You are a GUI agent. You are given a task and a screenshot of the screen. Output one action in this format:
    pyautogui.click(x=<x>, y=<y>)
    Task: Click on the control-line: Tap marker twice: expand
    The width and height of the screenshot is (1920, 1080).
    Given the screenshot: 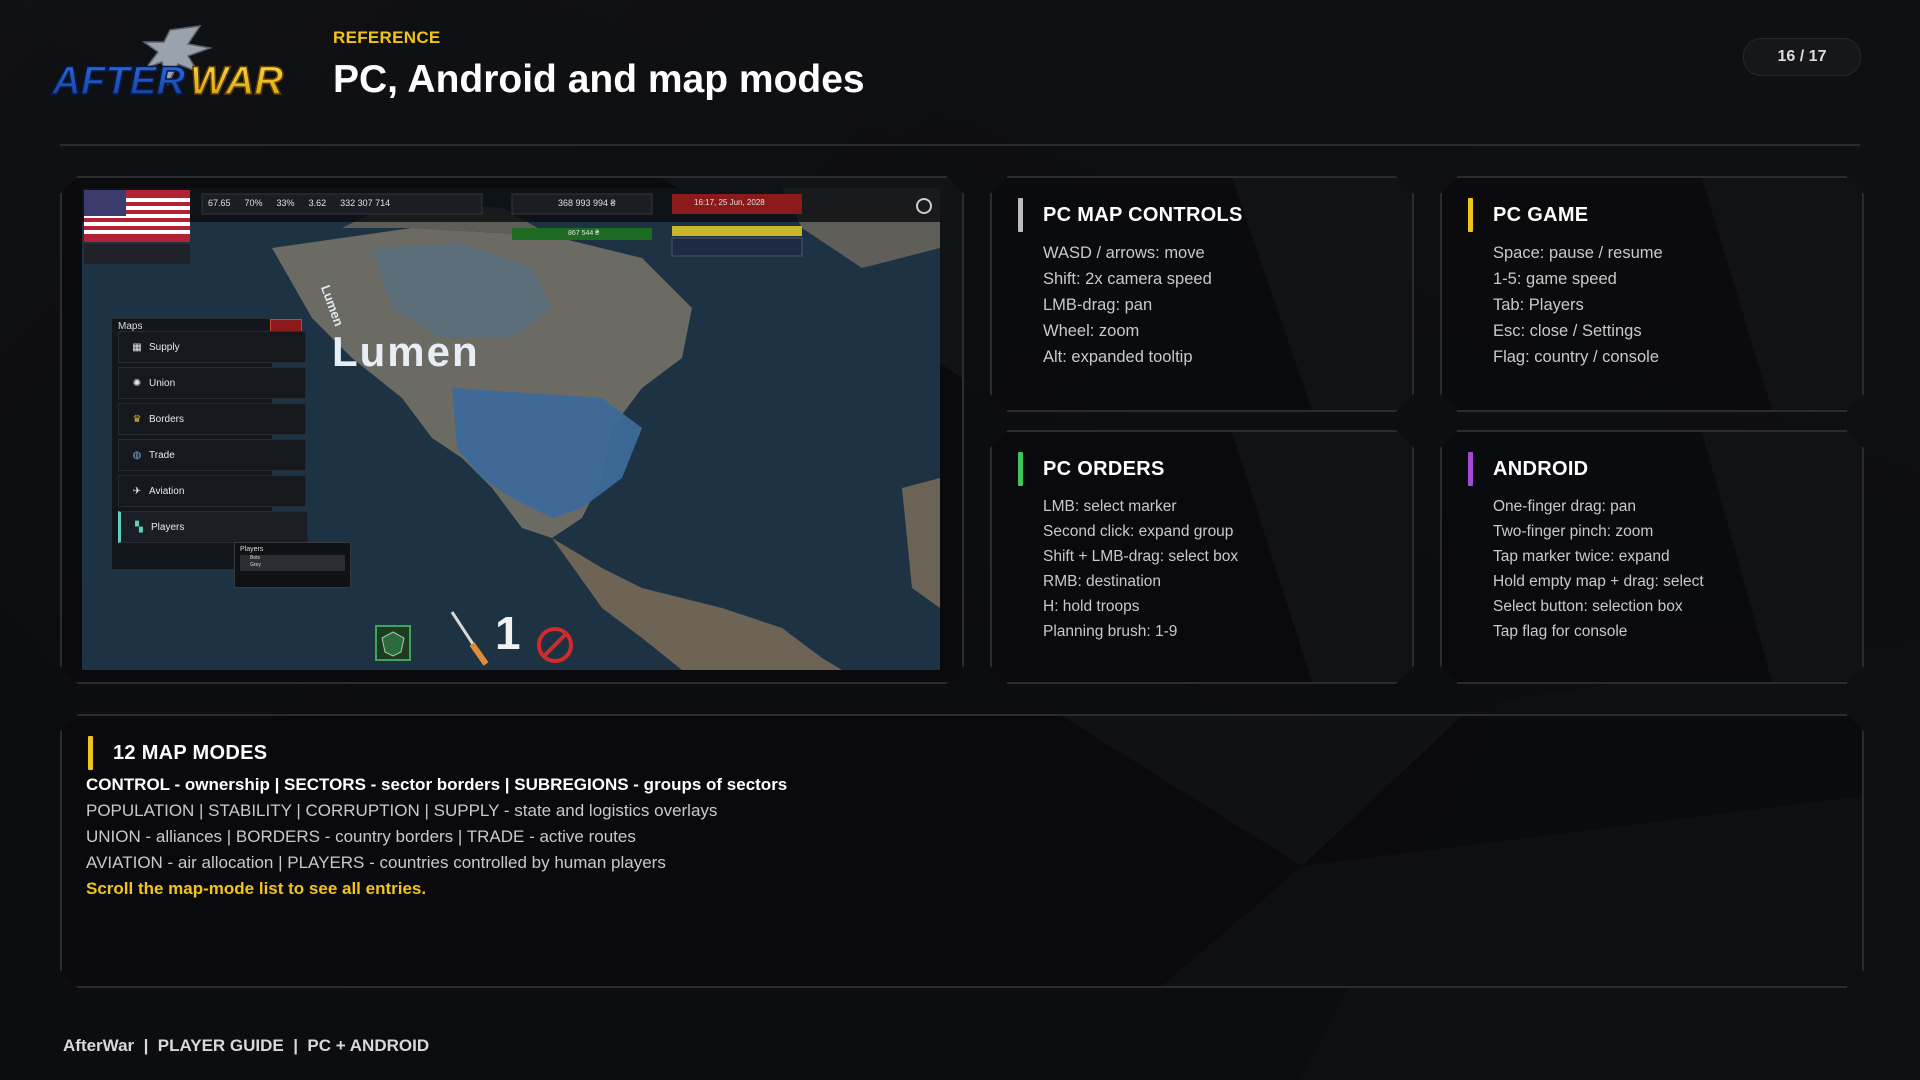 What is the action you would take?
    pyautogui.click(x=1581, y=556)
    